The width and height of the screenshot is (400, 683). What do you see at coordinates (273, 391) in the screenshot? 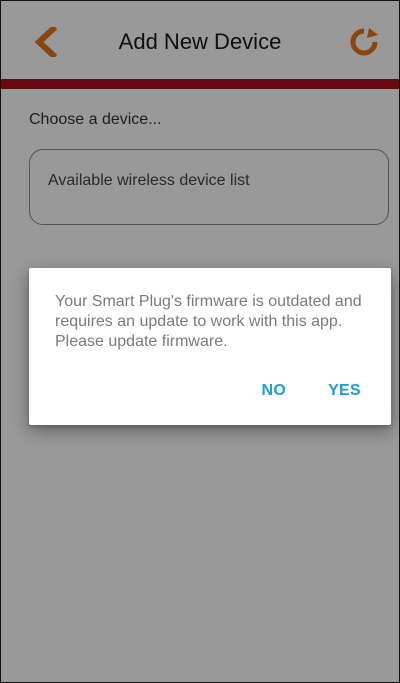
I see `no-button: NO` at bounding box center [273, 391].